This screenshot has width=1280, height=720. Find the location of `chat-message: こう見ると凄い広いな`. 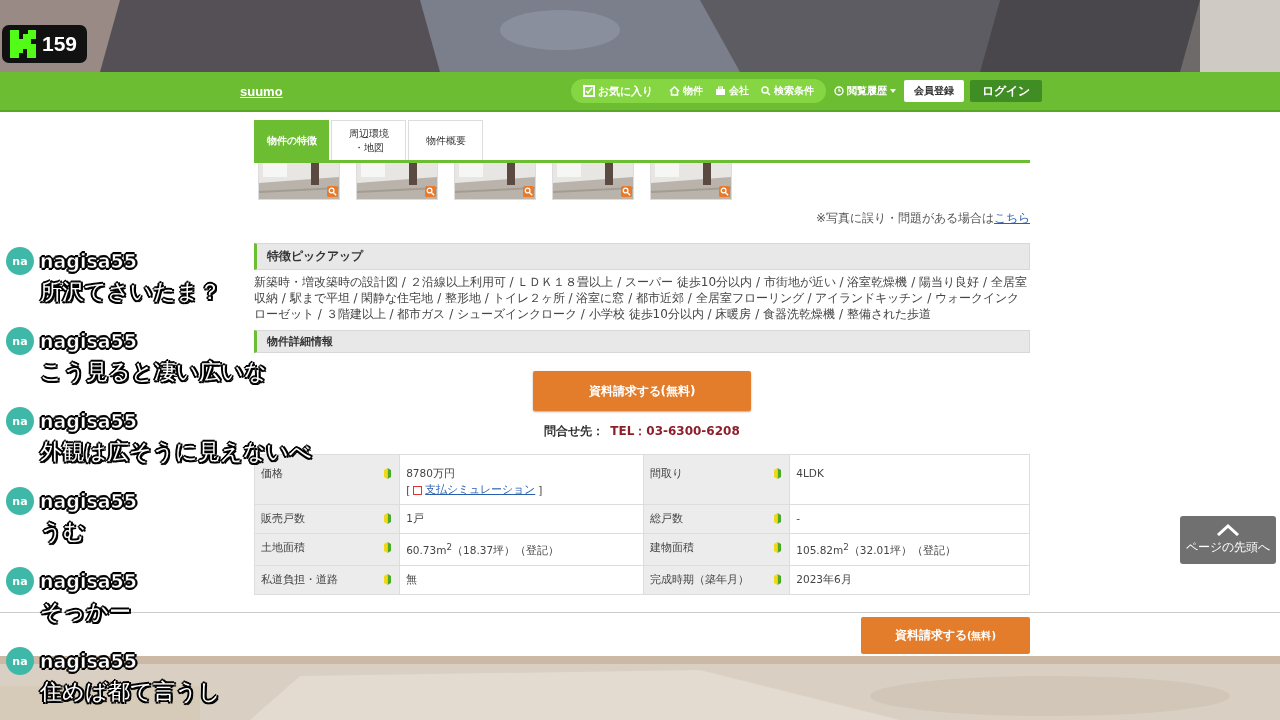

chat-message: こう見ると凄い広いな is located at coordinates (153, 372).